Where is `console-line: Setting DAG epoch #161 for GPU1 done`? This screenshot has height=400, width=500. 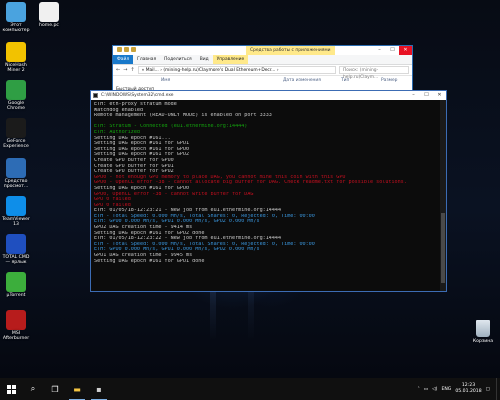
console-line: Setting DAG epoch #161 for GPU1 done is located at coordinates (149, 261).